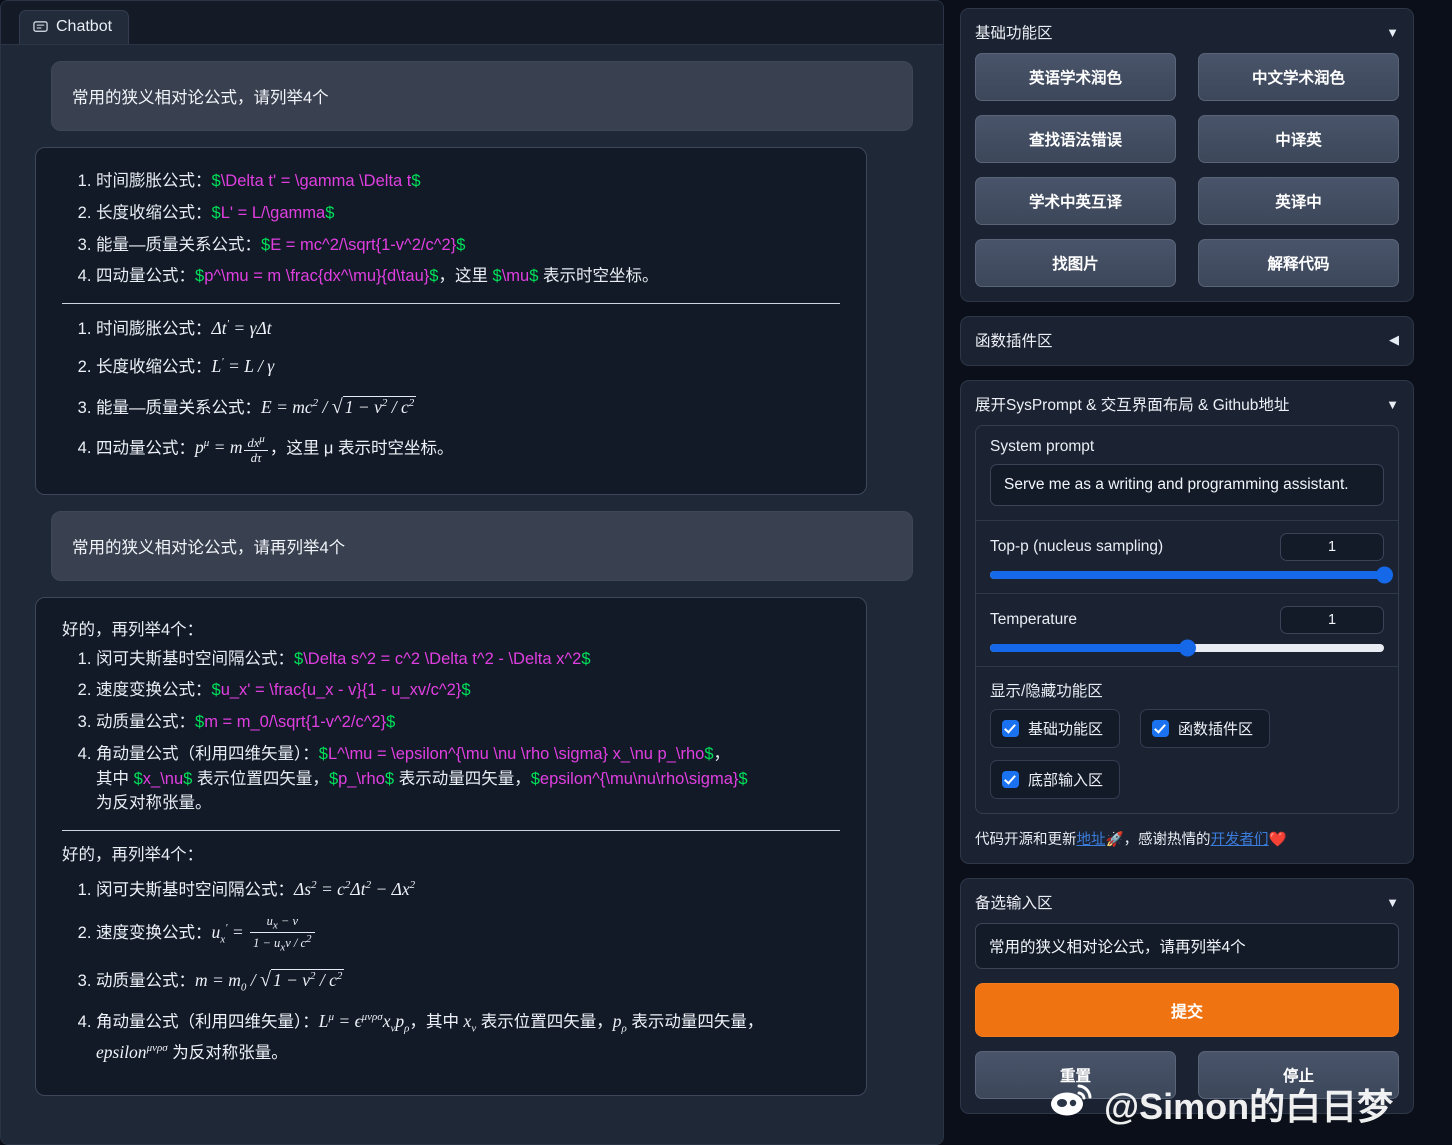 The height and width of the screenshot is (1145, 1452). What do you see at coordinates (1075, 263) in the screenshot?
I see `button-find-image: 找图片` at bounding box center [1075, 263].